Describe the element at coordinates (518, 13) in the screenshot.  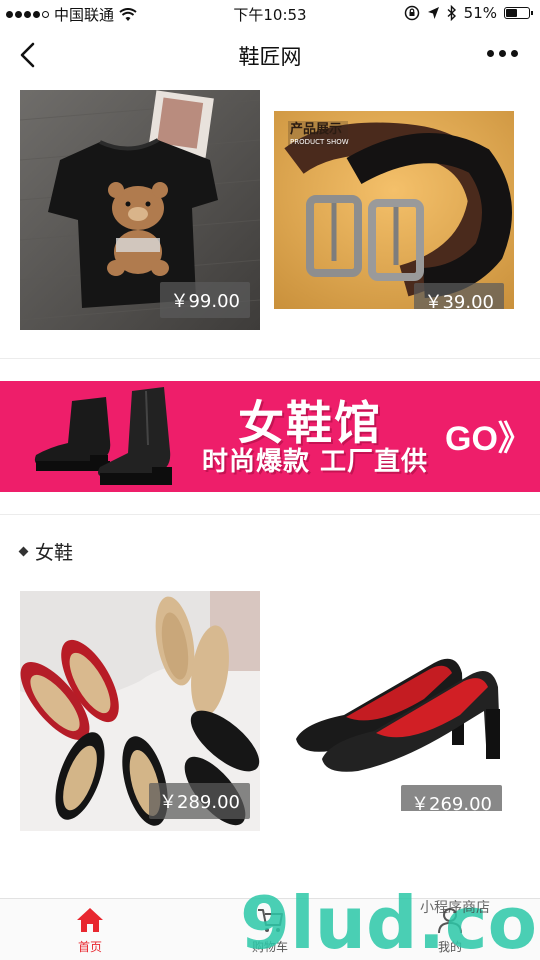
I see `battery-icon` at that location.